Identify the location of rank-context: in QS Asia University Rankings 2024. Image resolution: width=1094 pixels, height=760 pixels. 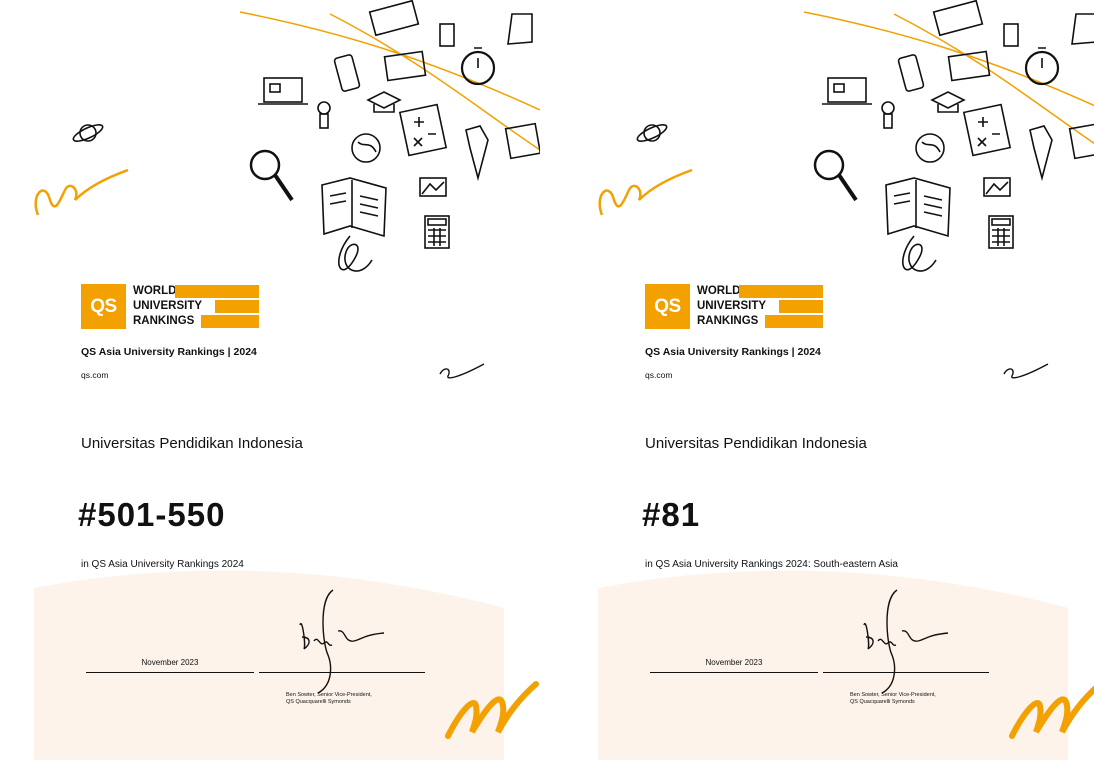
(162, 564).